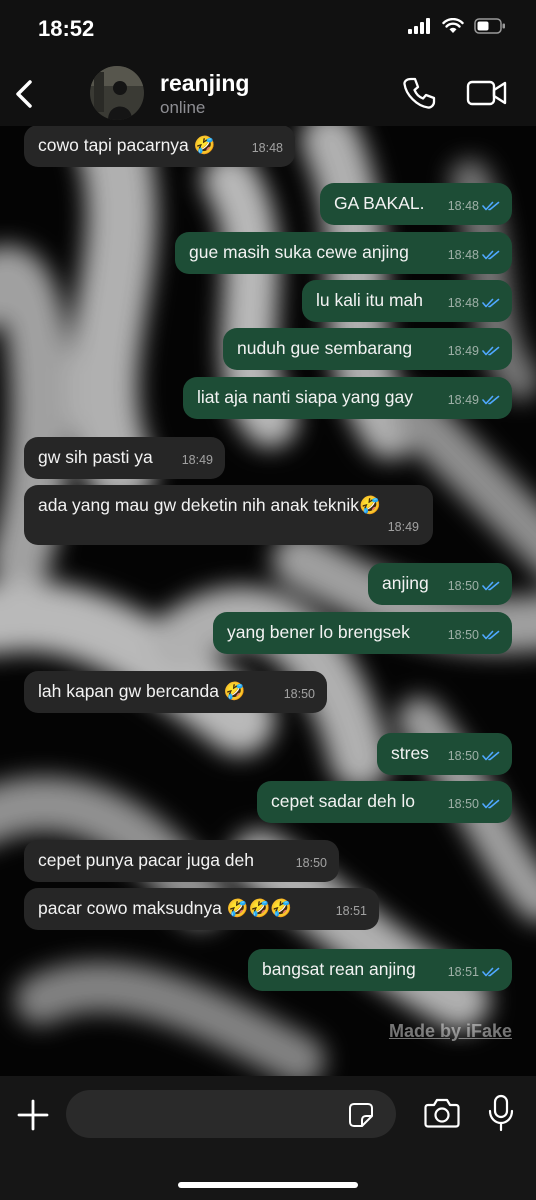 The image size is (536, 1200). I want to click on wifi-icon, so click(453, 25).